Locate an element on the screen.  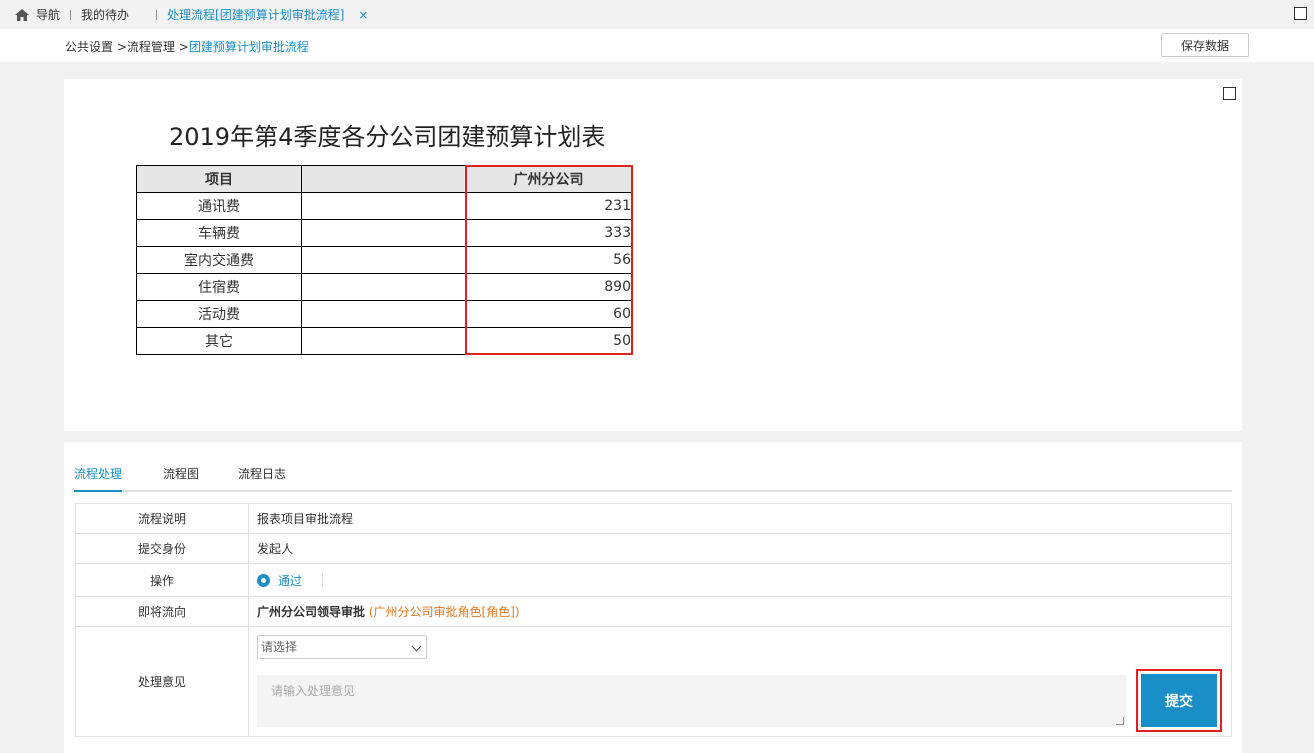
report-title: 2019年第4季度各分公司团建预算计划表 is located at coordinates (387, 137).